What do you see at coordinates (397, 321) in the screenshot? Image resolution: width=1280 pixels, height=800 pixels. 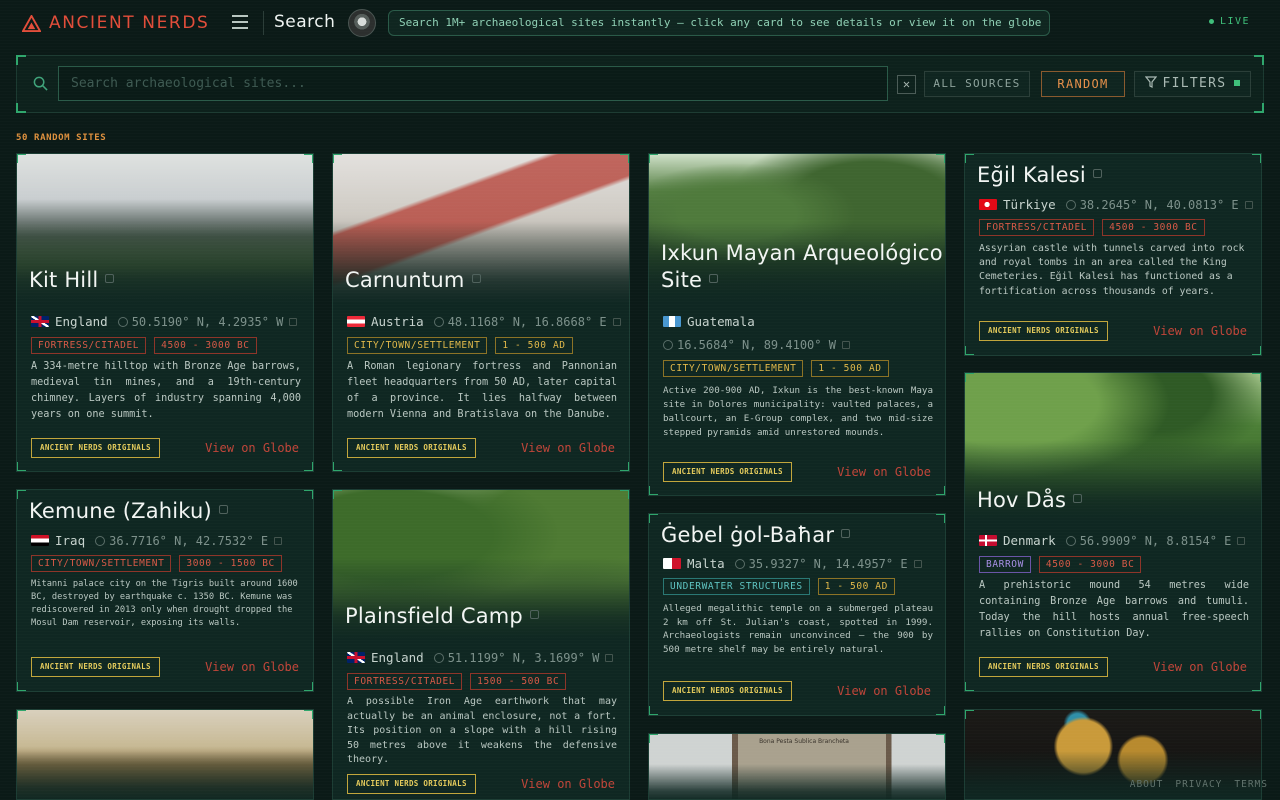 I see `site-country: Austria` at bounding box center [397, 321].